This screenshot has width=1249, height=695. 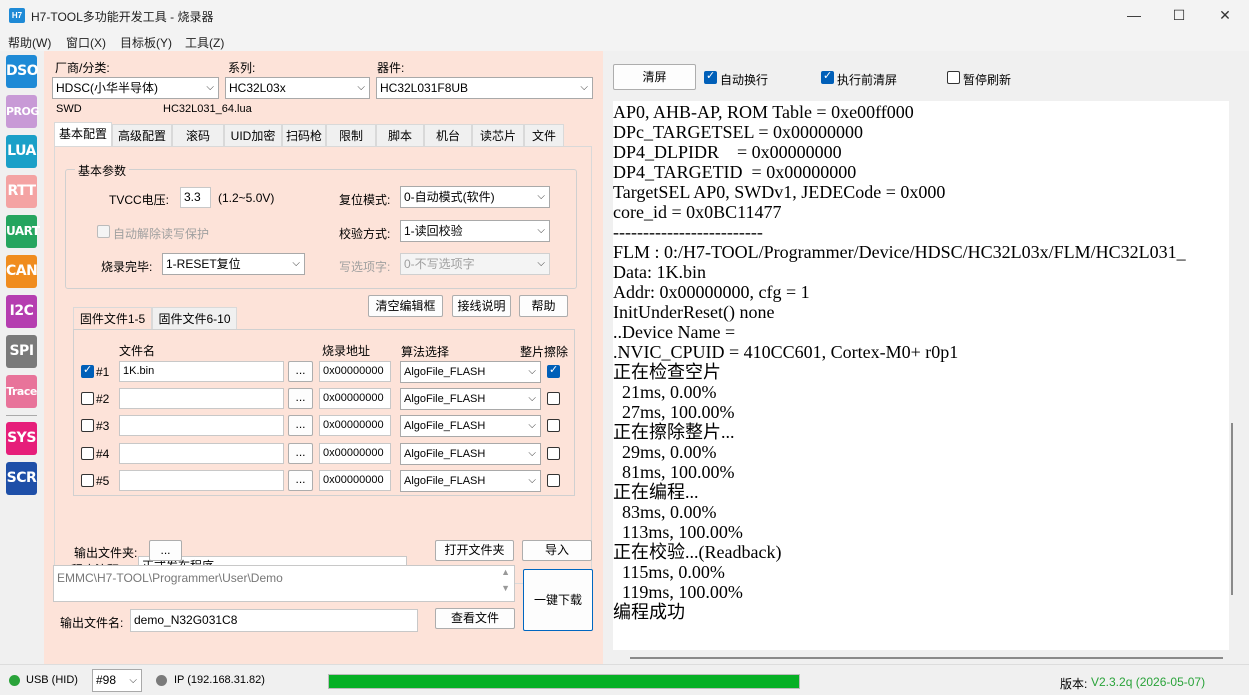 I want to click on sidebar-trace-button: Trace, so click(x=21, y=391).